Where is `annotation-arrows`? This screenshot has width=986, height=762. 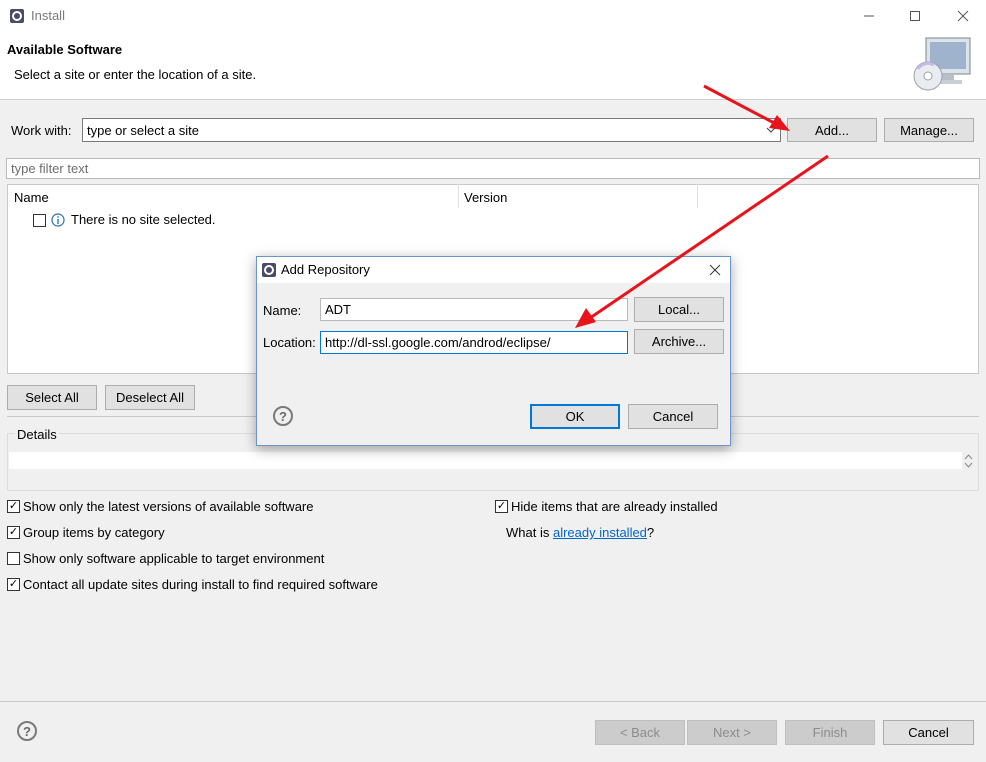
annotation-arrows is located at coordinates (702, 206).